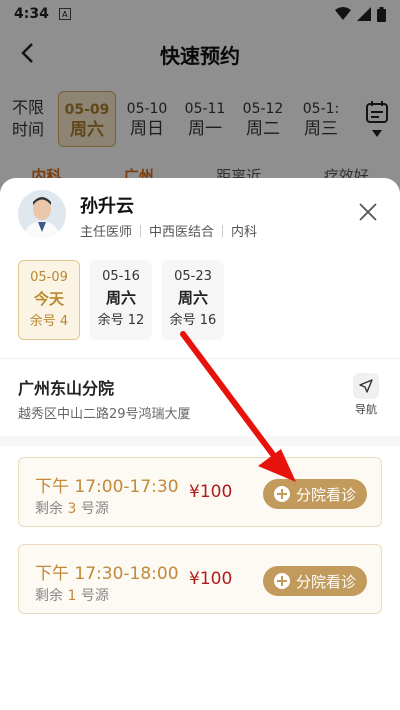 The image size is (400, 710). I want to click on day-card-remain: 余号 12, so click(121, 320).